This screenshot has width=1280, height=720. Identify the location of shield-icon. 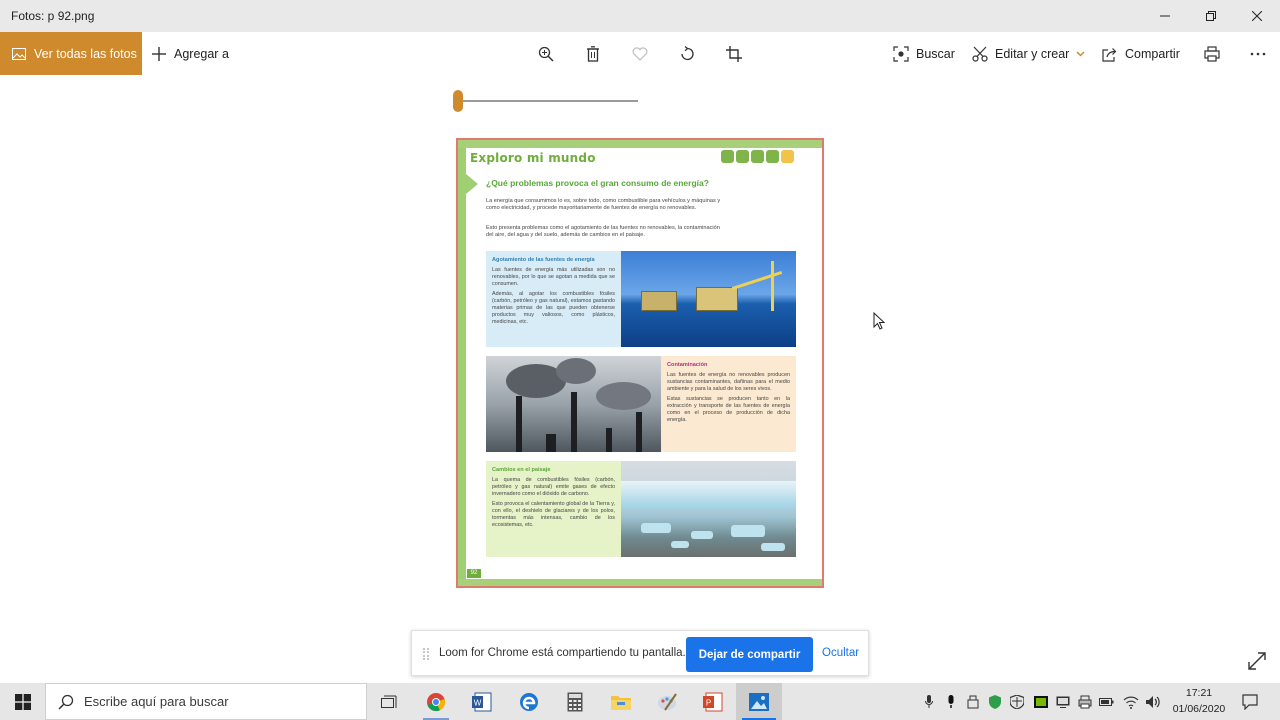
(995, 701).